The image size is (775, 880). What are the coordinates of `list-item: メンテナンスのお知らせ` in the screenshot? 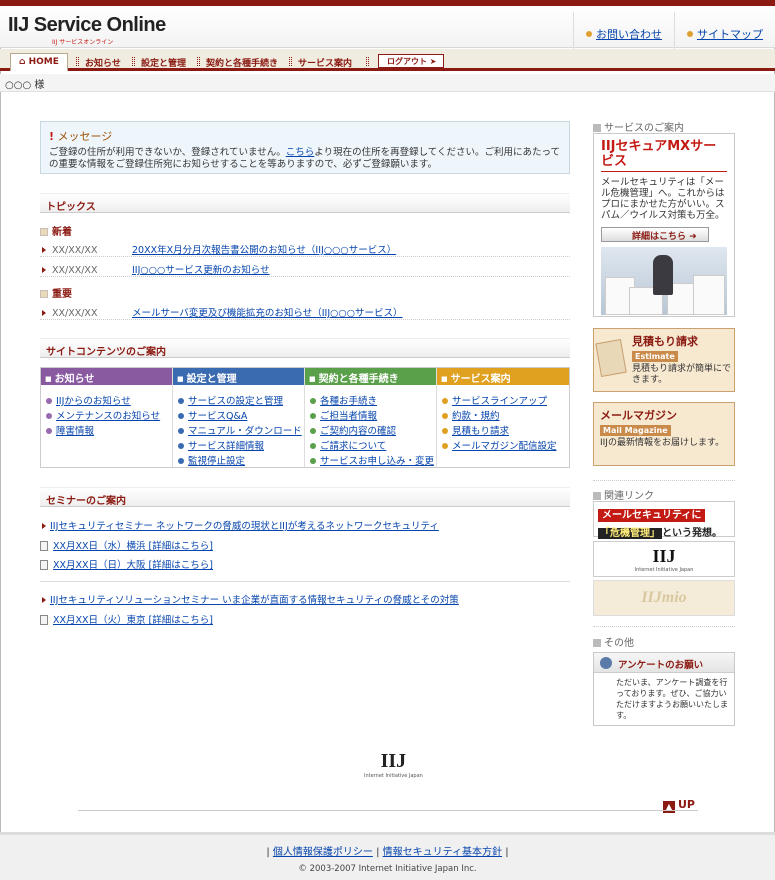 It's located at (109, 415).